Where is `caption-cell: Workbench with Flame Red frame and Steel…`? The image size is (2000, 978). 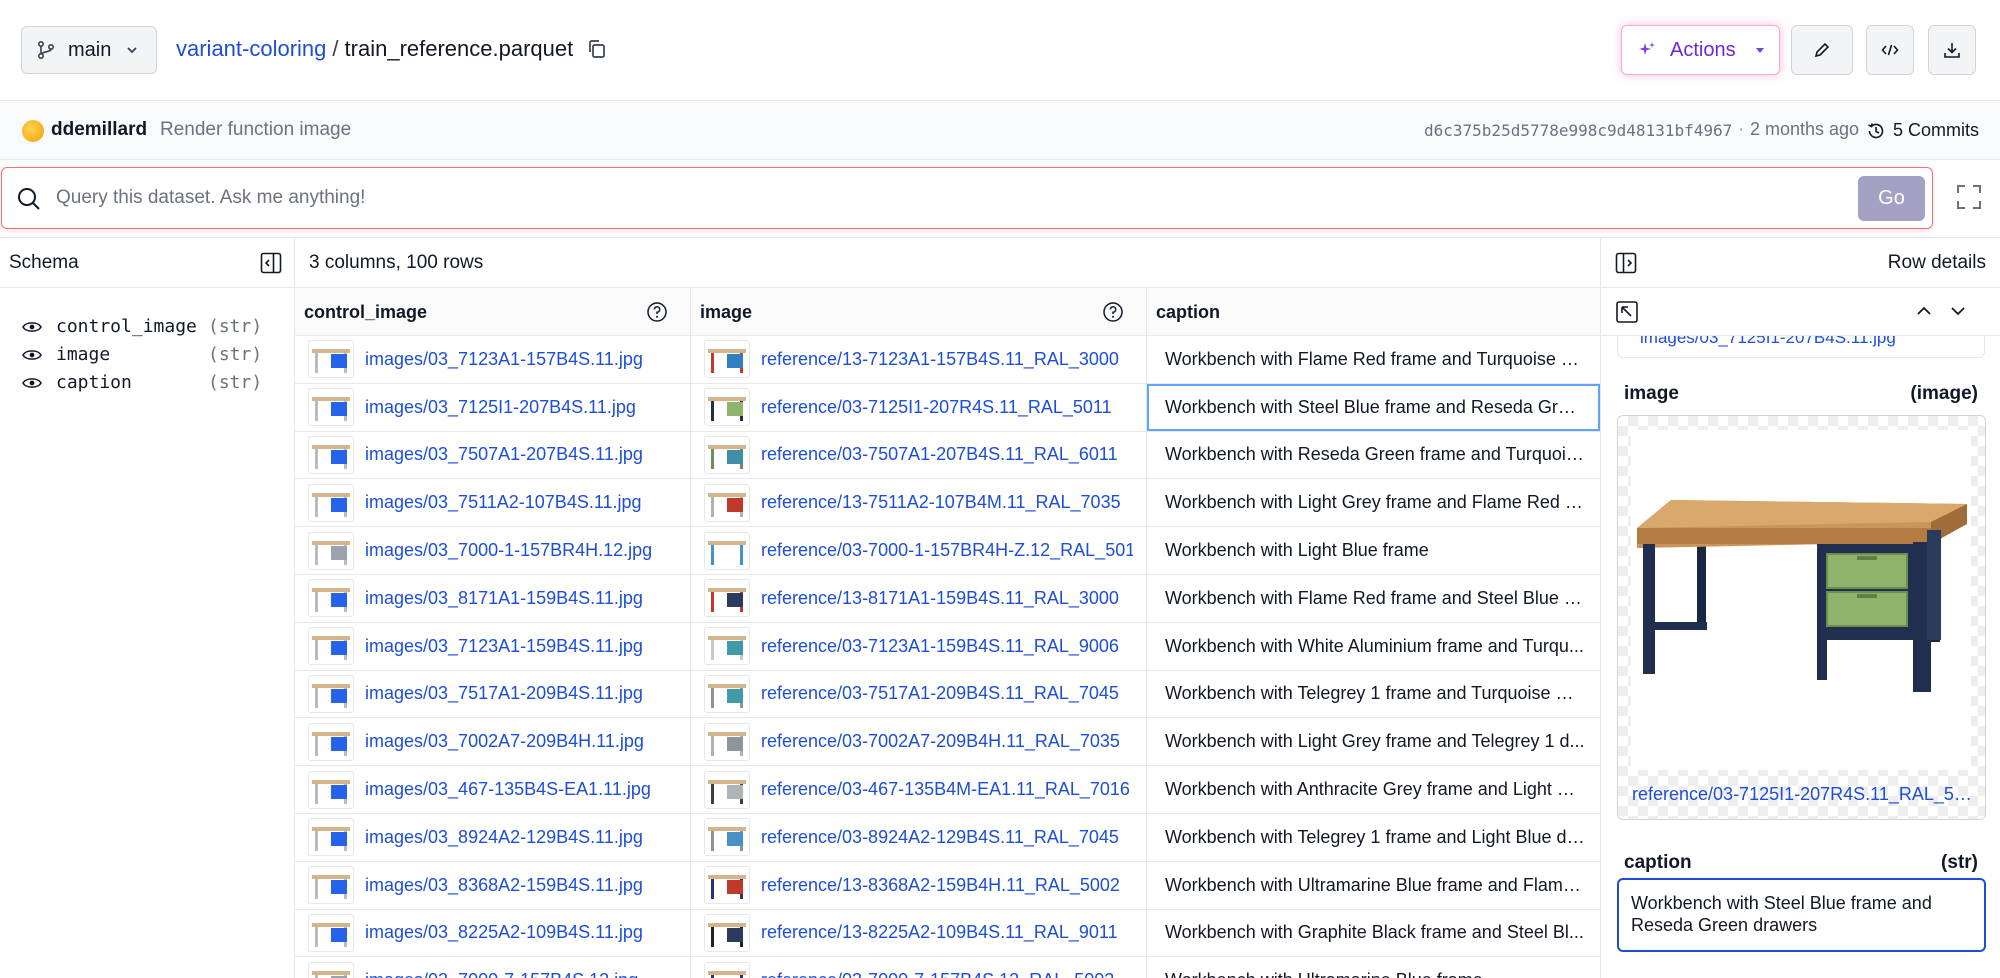
caption-cell: Workbench with Flame Red frame and Steel… is located at coordinates (1373, 598).